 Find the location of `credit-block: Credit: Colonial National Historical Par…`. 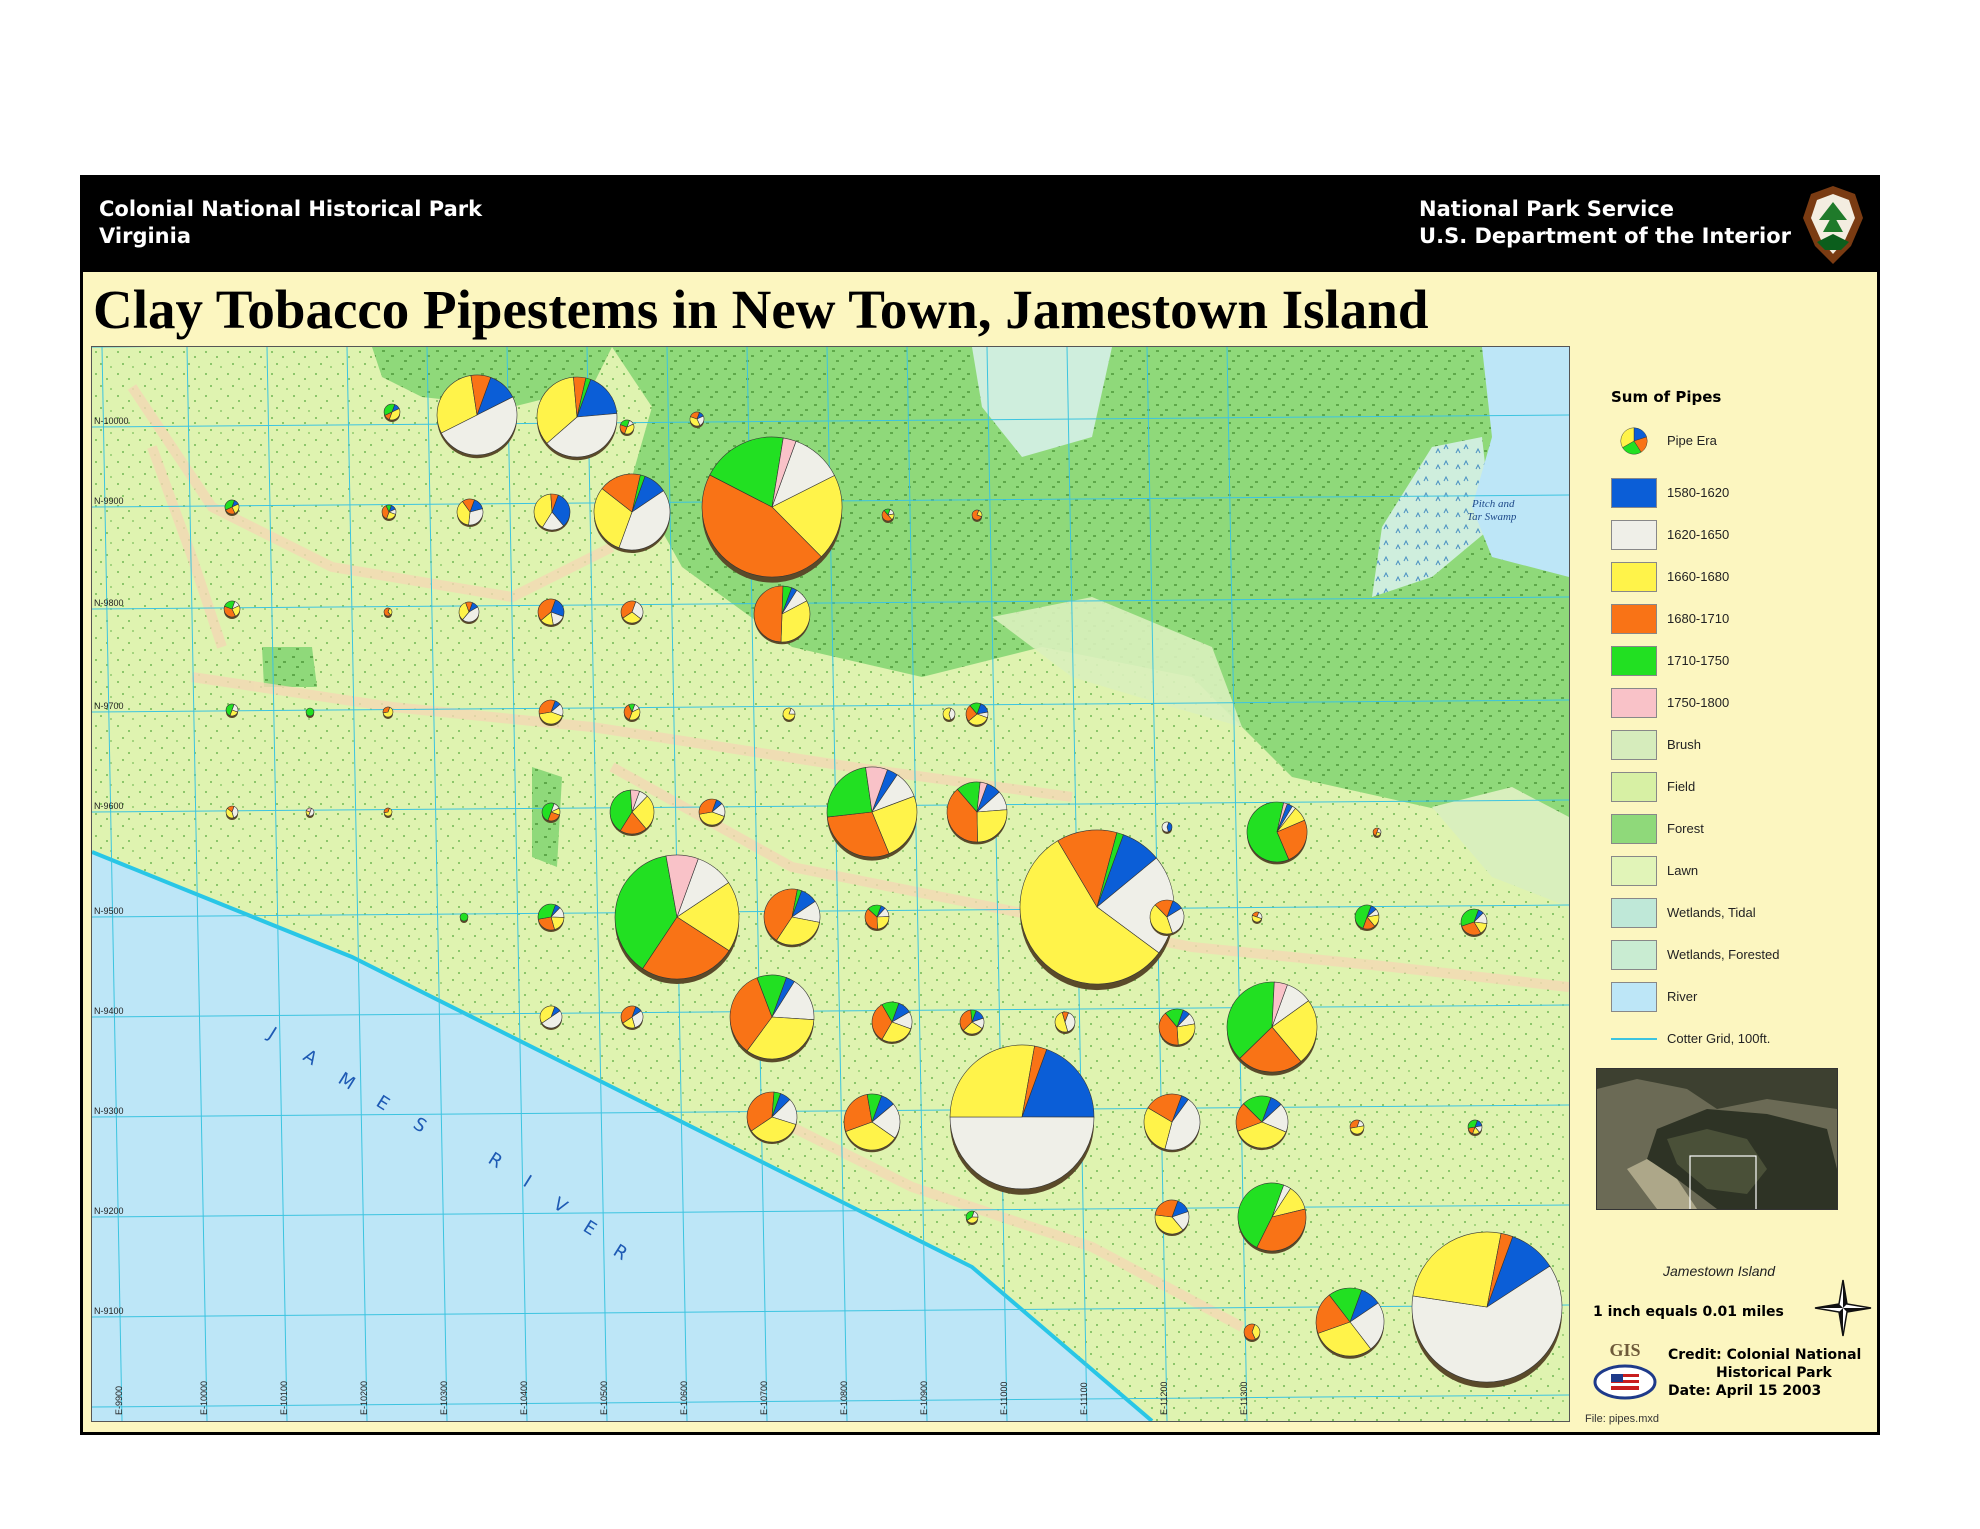

credit-block: Credit: Colonial National Historical Par… is located at coordinates (1764, 1373).